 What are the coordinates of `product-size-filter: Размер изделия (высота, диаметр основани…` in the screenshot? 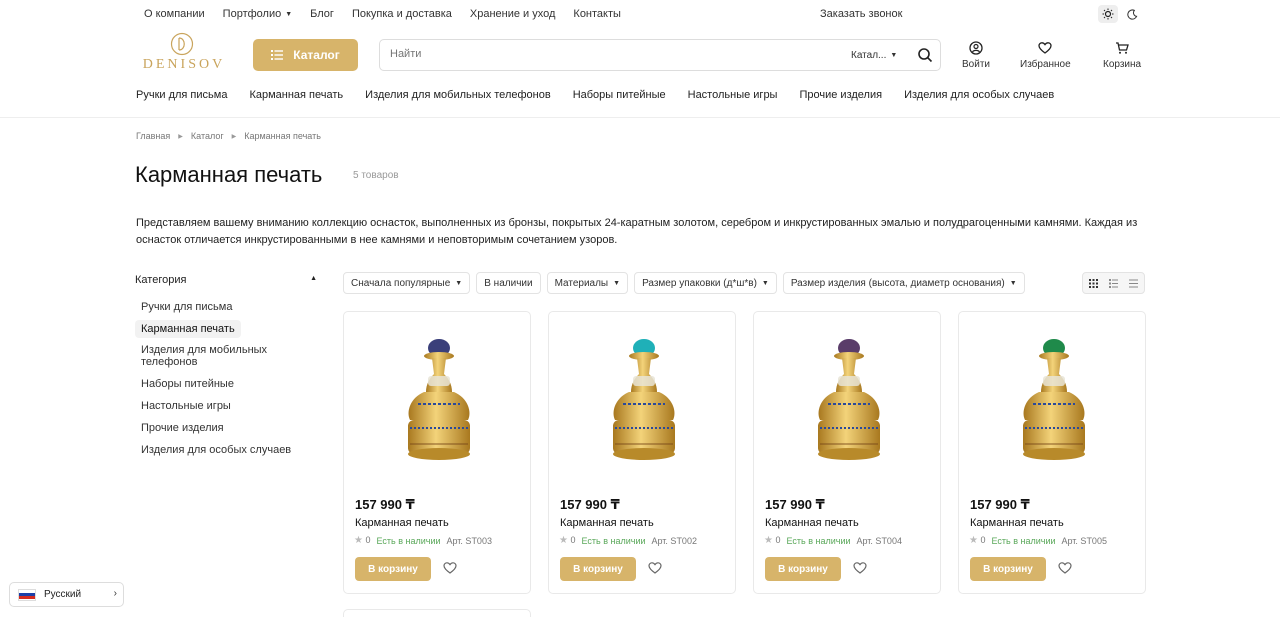 It's located at (903, 283).